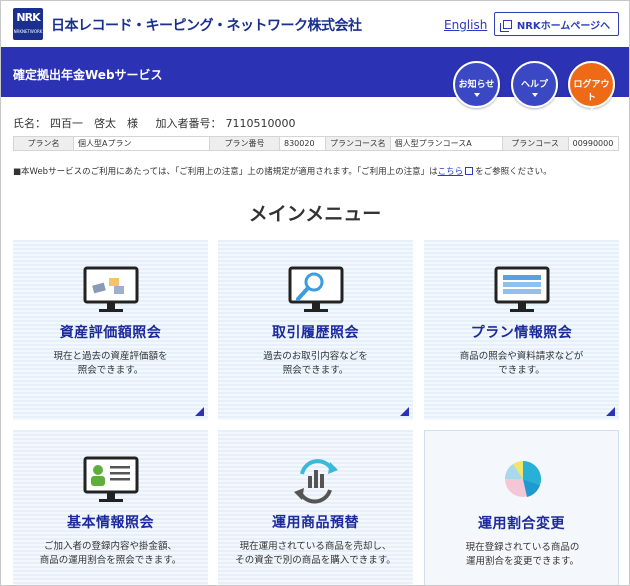 Image resolution: width=630 pixels, height=586 pixels. I want to click on card-desc-line: 商品の照会や資料請求などが, so click(521, 356).